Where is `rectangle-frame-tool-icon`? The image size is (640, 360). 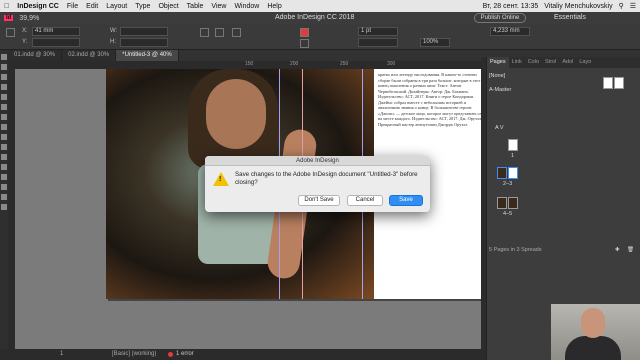 rectangle-frame-tool-icon is located at coordinates (4, 127).